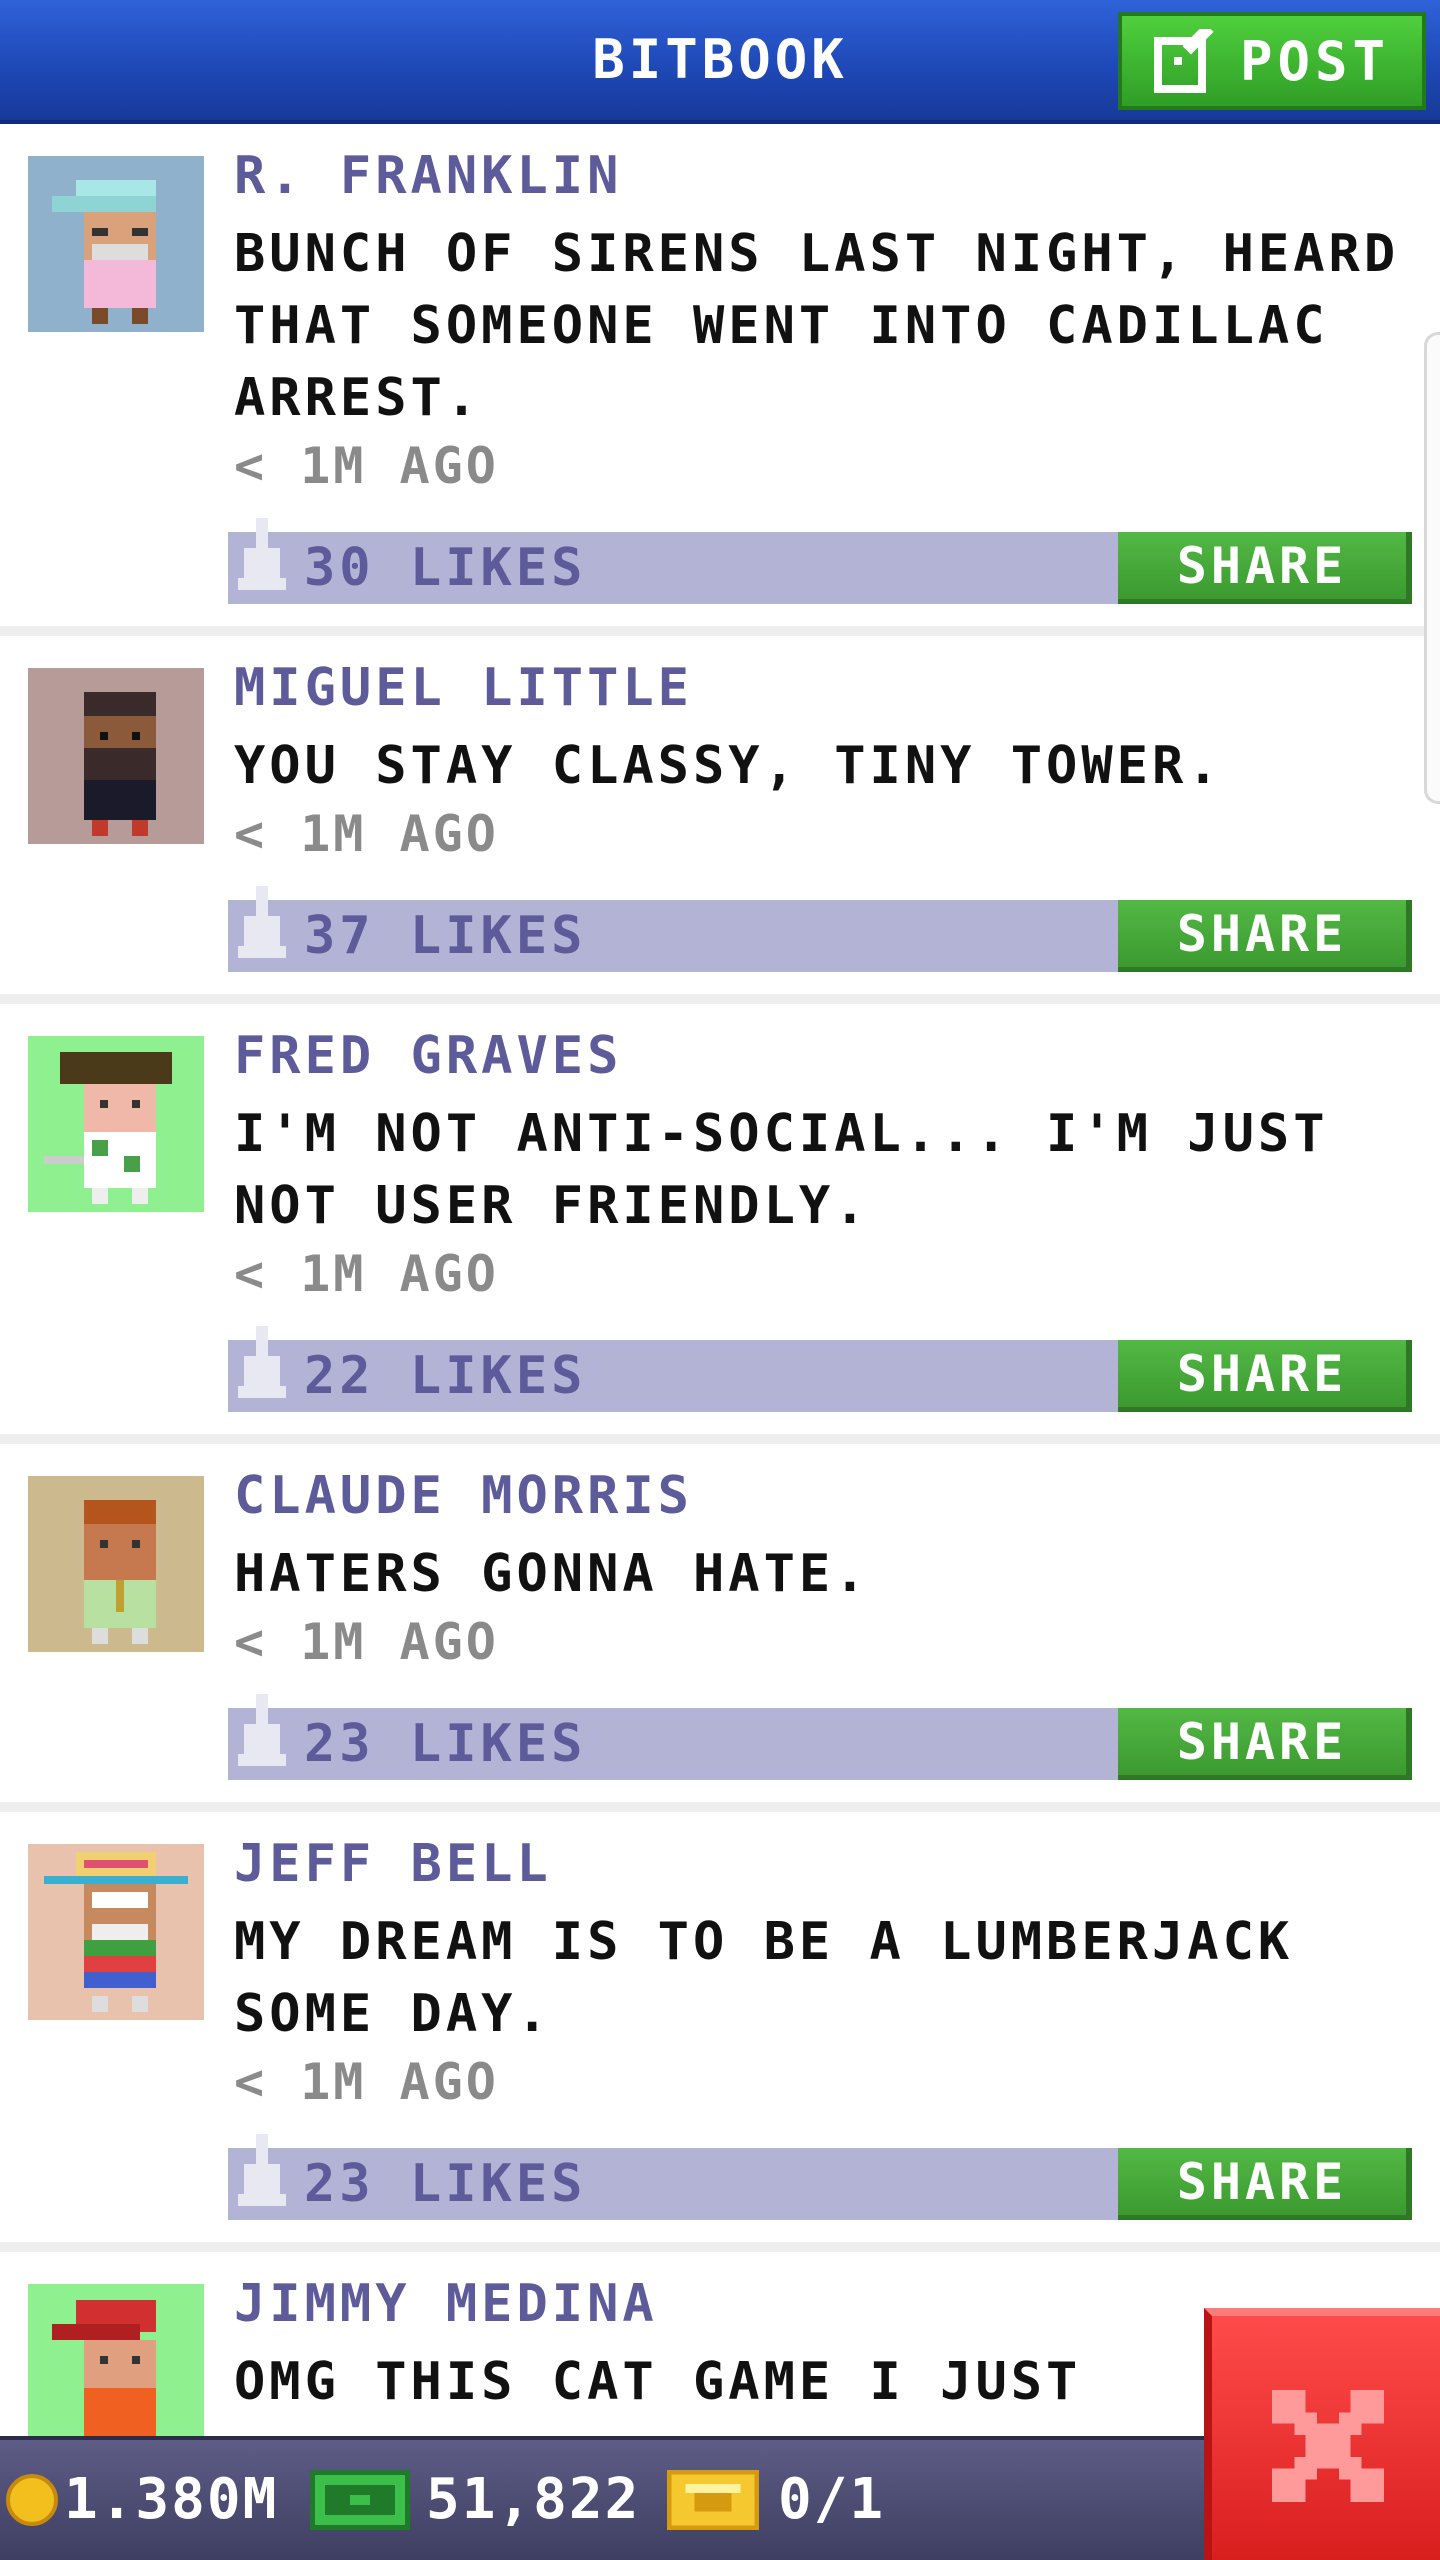 The image size is (1440, 2560). I want to click on coins-display: 1.380M, so click(142, 2500).